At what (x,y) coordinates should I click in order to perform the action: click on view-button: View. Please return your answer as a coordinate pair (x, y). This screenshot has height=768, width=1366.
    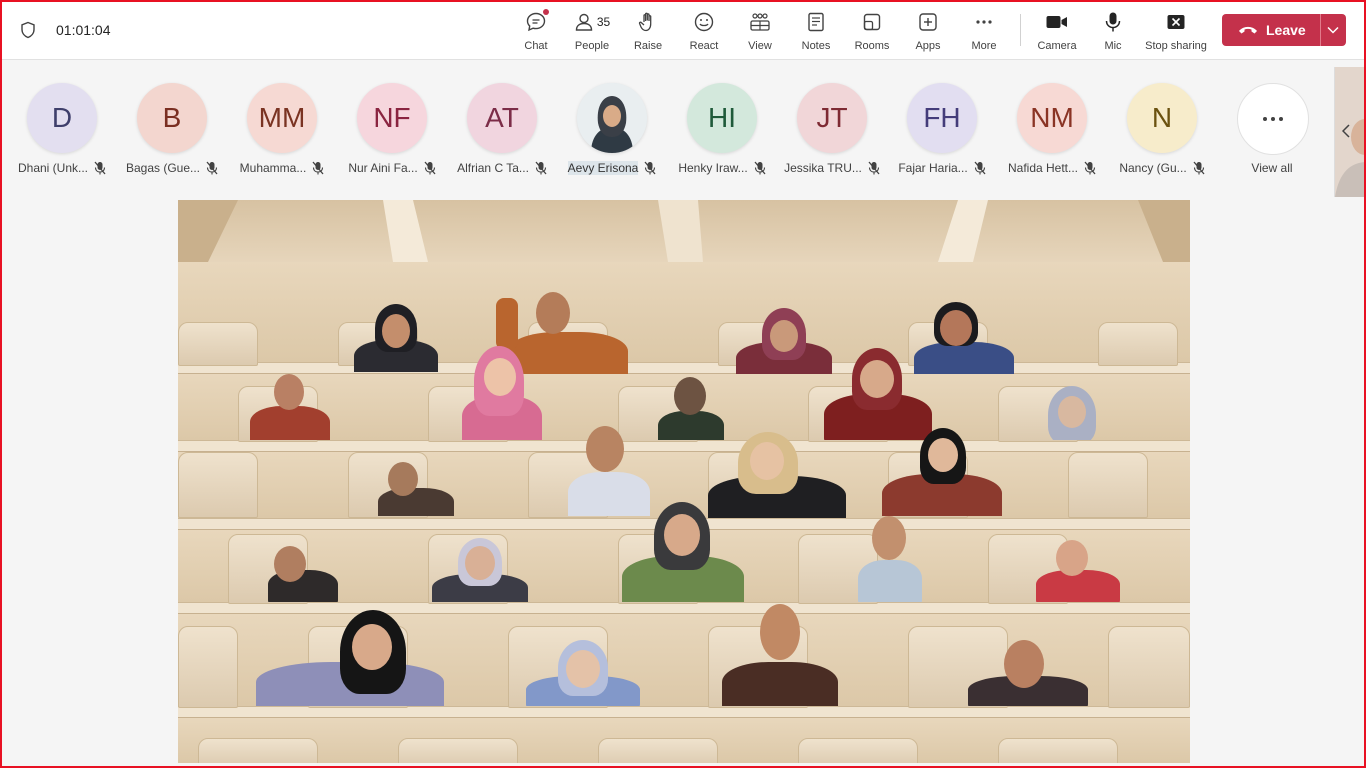
    Looking at the image, I should click on (760, 32).